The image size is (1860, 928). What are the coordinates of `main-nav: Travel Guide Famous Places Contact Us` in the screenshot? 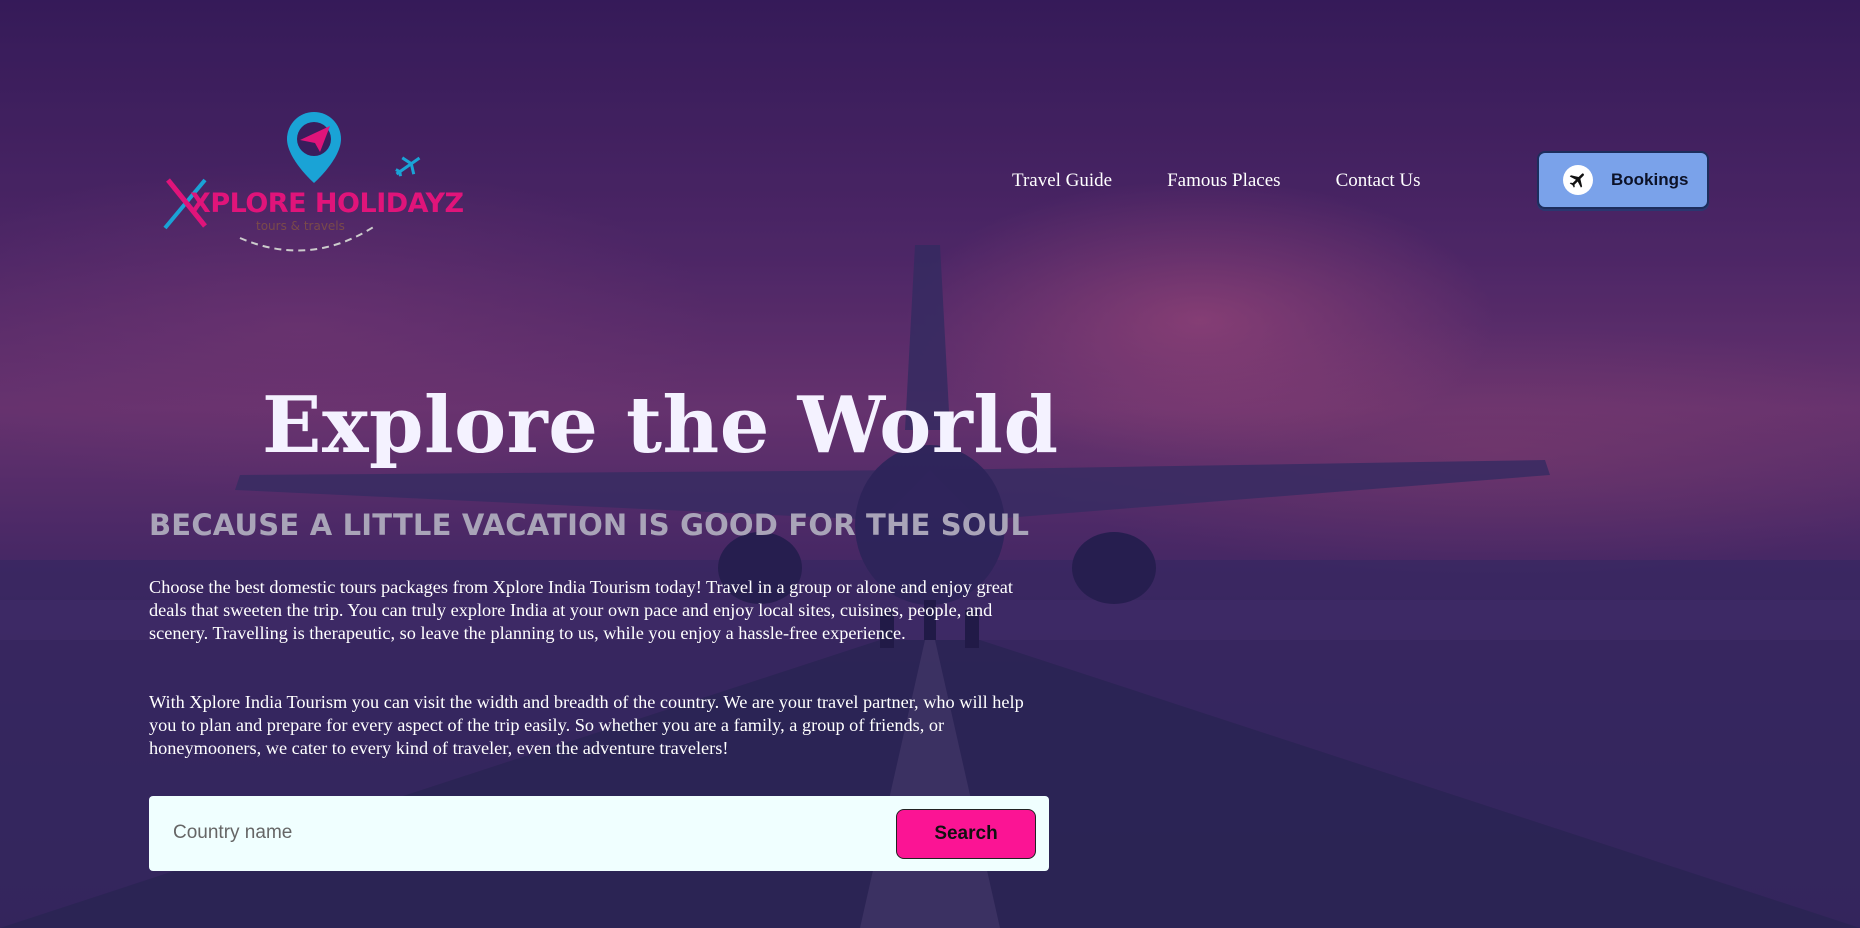 It's located at (1244, 181).